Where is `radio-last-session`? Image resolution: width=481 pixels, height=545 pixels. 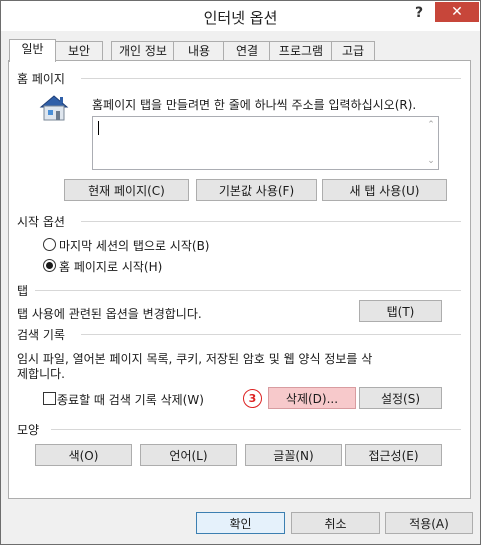 radio-last-session is located at coordinates (49, 244).